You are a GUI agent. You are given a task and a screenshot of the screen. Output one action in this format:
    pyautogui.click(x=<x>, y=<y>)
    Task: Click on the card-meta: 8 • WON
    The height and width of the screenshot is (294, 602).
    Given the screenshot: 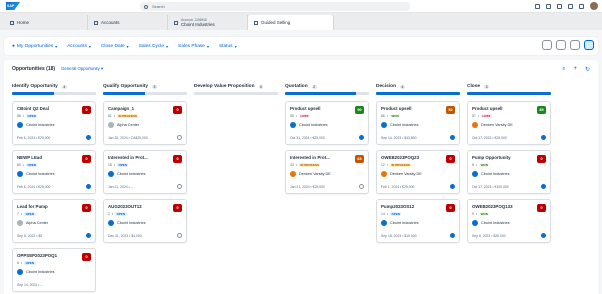 What is the action you would take?
    pyautogui.click(x=509, y=164)
    